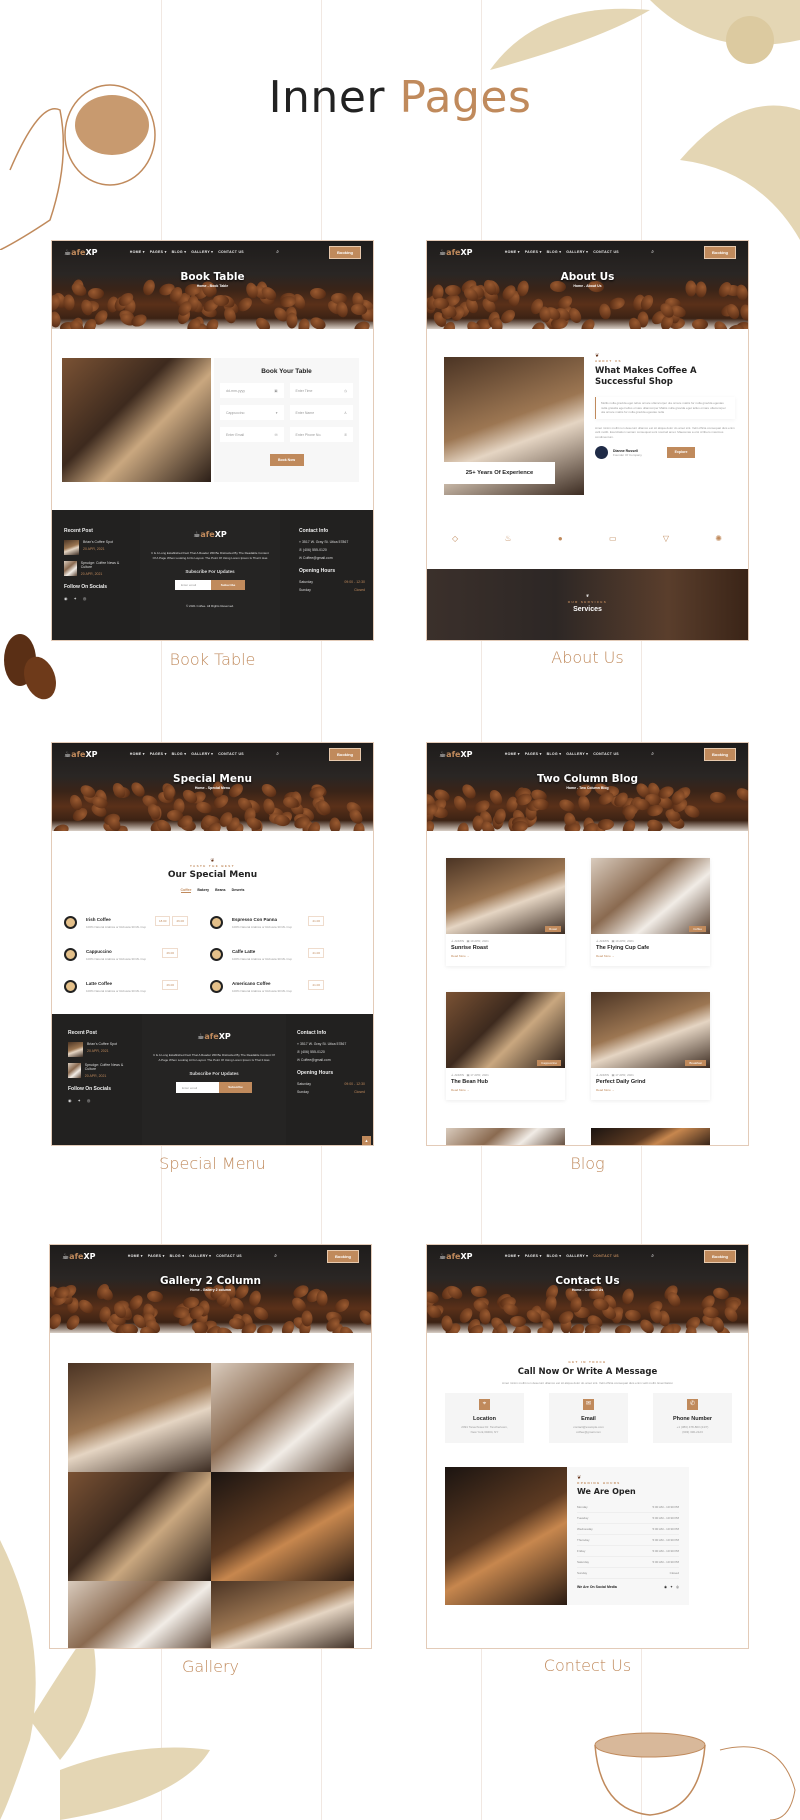 Image resolution: width=800 pixels, height=1820 pixels. Describe the element at coordinates (252, 390) in the screenshot. I see `date-input: dd-mm-yyyy ▣` at that location.